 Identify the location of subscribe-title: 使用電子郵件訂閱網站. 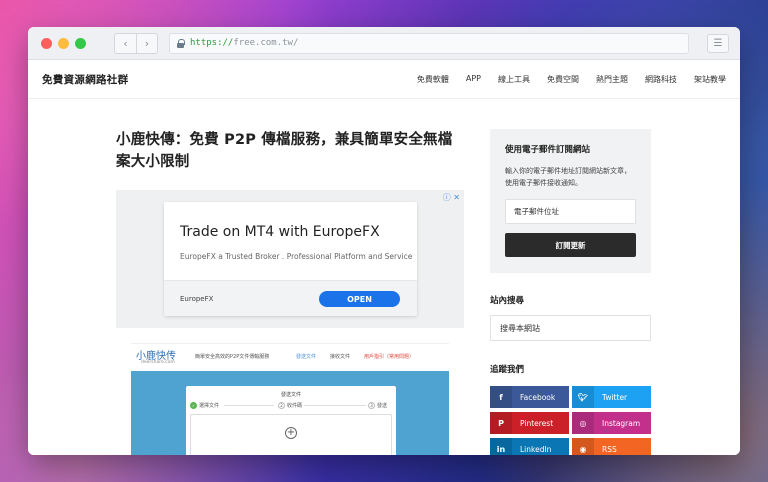
(548, 150).